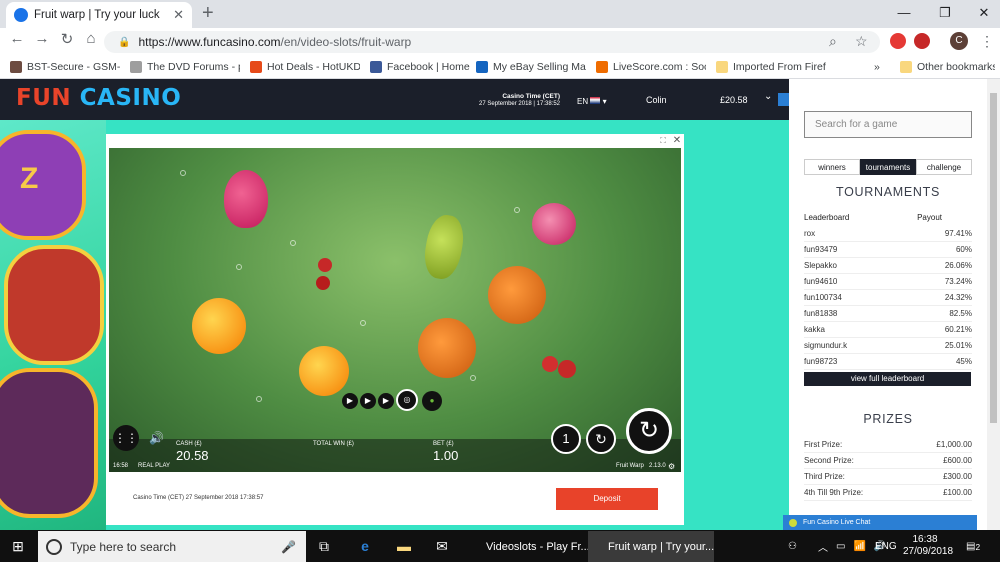 This screenshot has width=1000, height=562. I want to click on people-icon: ⚇, so click(792, 546).